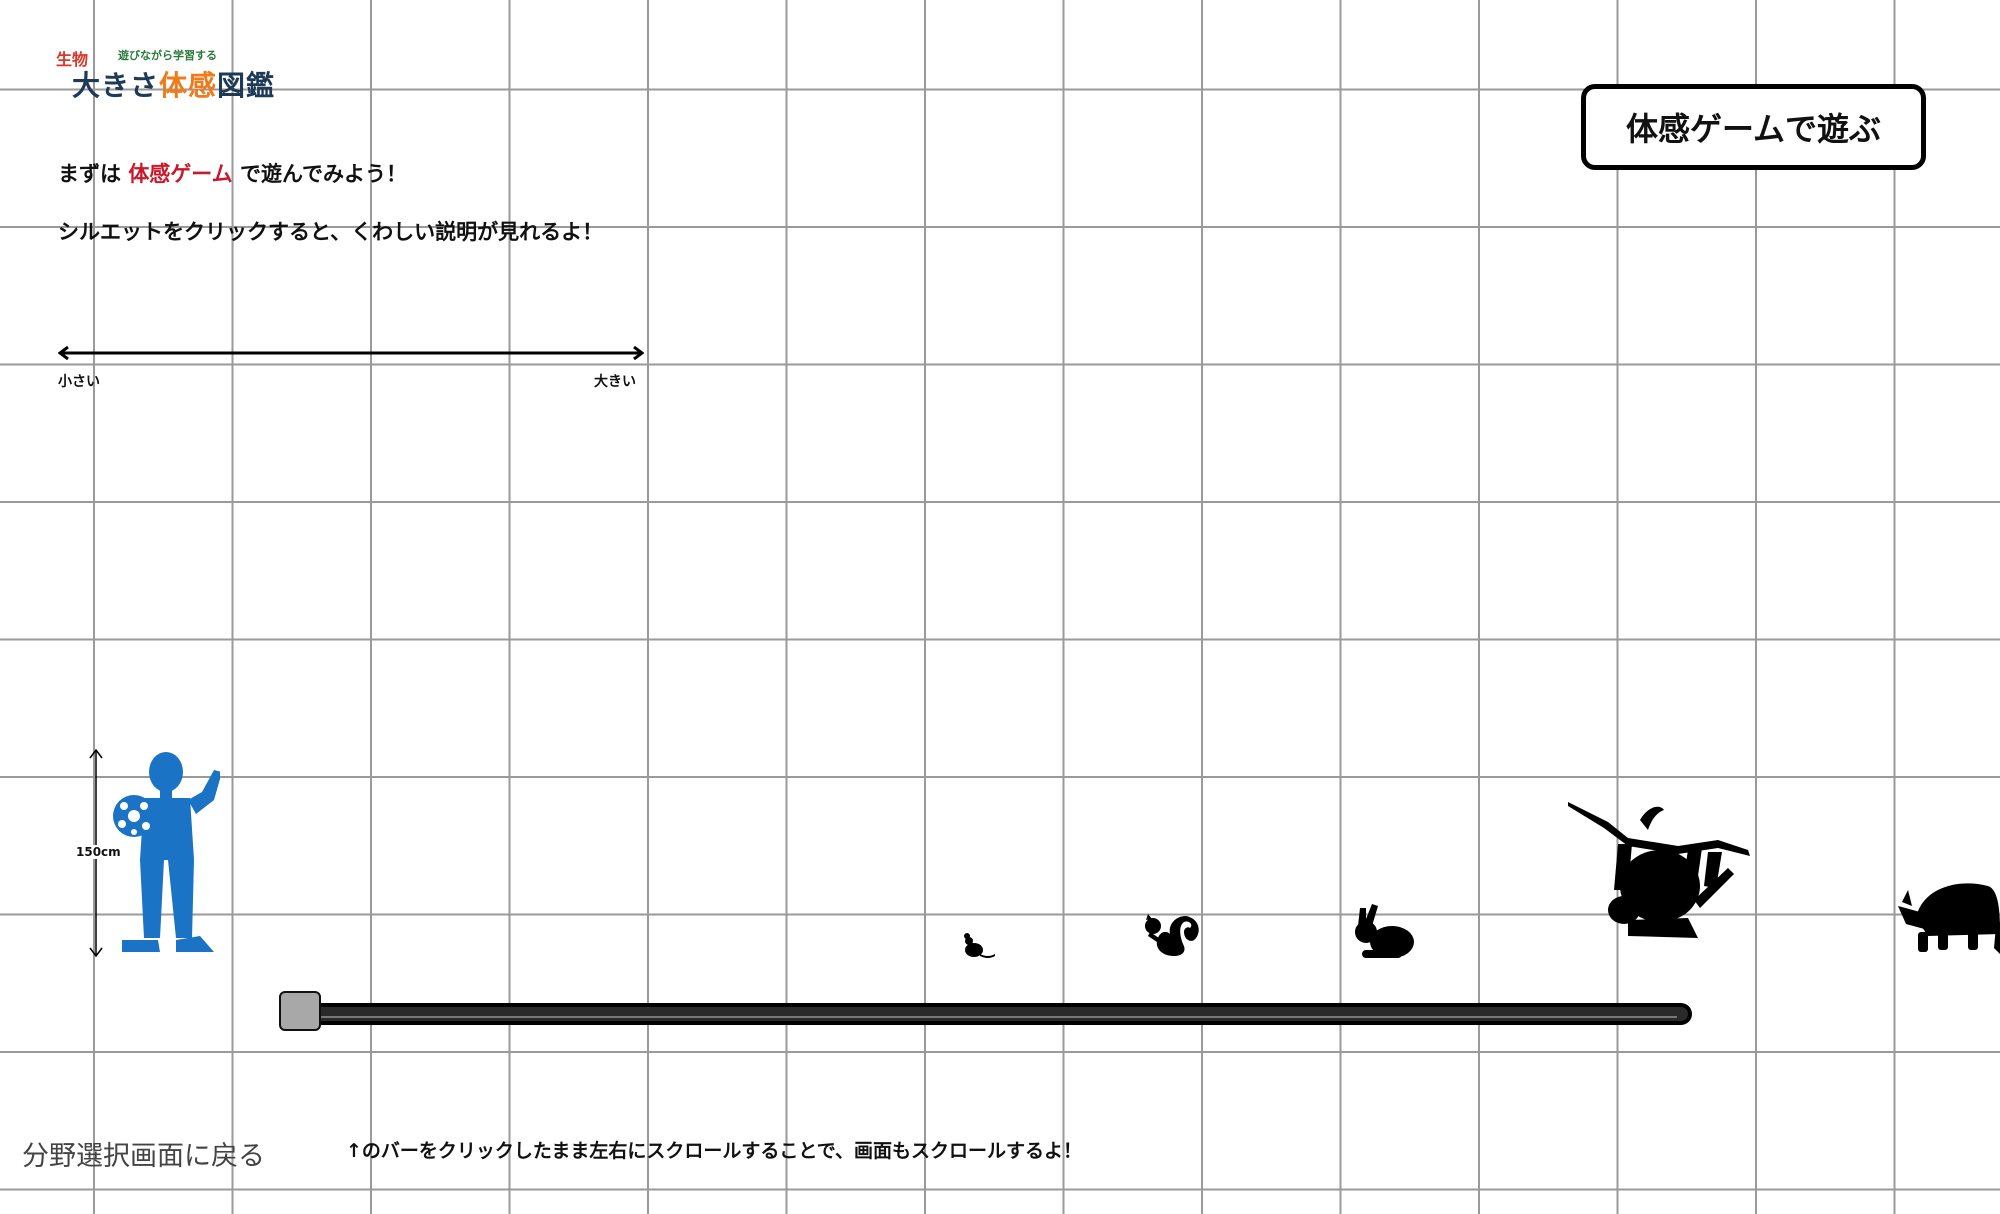  Describe the element at coordinates (615, 382) in the screenshot. I see `scale-large-label: 大きい` at that location.